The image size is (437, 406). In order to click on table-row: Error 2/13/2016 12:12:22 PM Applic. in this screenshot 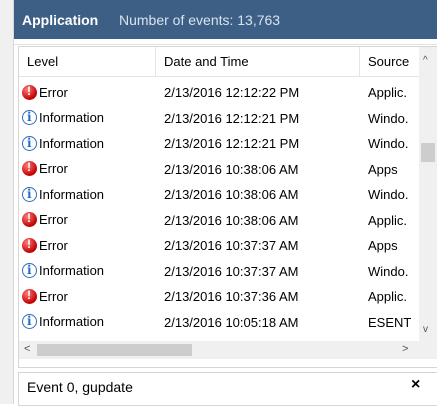, I will do `click(219, 91)`.